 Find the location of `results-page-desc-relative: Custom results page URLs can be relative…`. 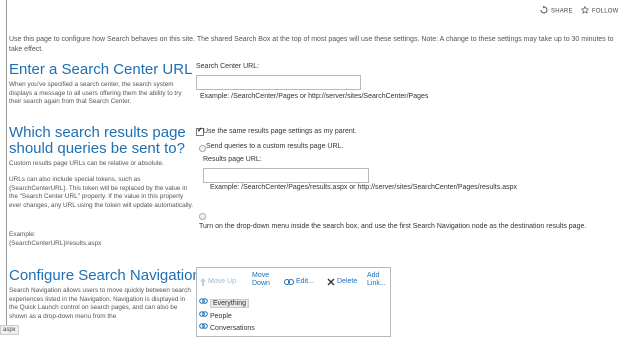

results-page-desc-relative: Custom results page URLs can be relative… is located at coordinates (86, 163).